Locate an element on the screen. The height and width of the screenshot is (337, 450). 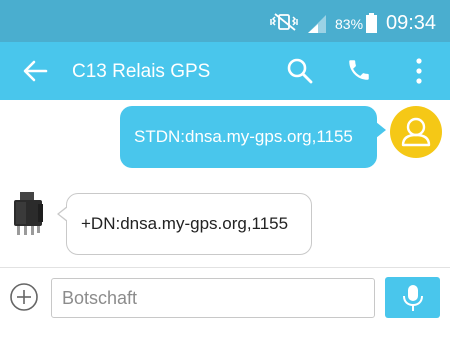
incoming-message-text: +DN:dnsa.my-gps.org,1155 is located at coordinates (185, 223).